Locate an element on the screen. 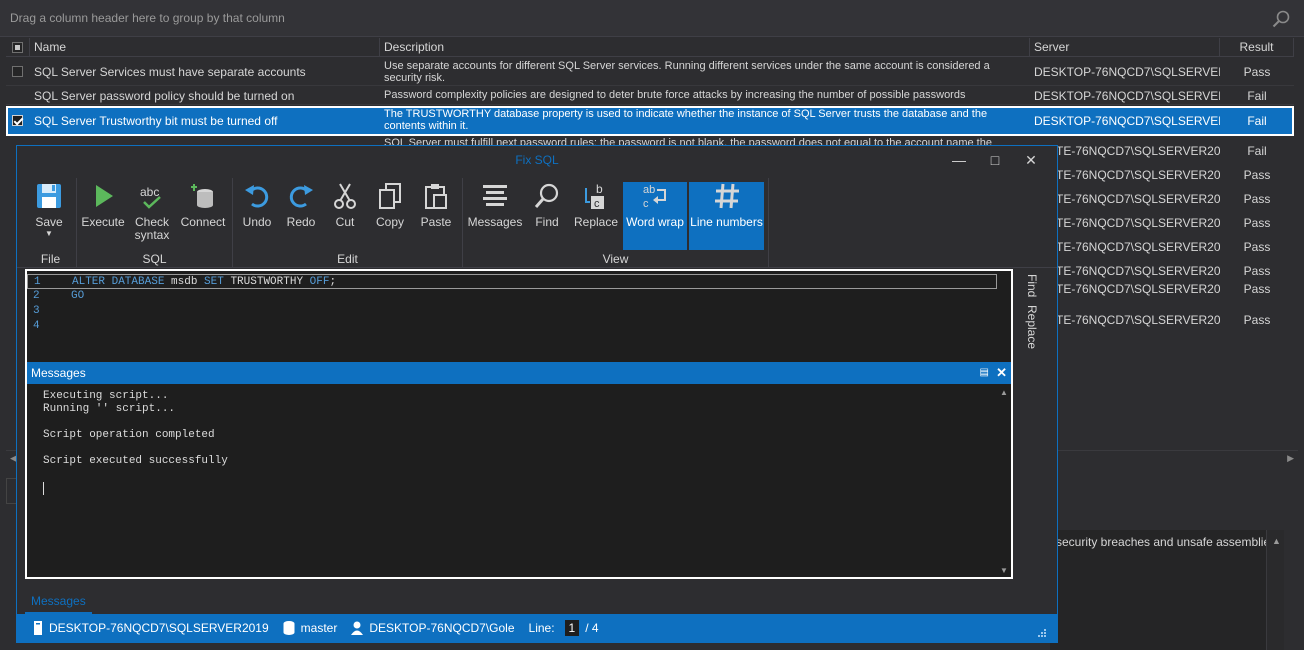  resize-grip-icon is located at coordinates (1042, 633).